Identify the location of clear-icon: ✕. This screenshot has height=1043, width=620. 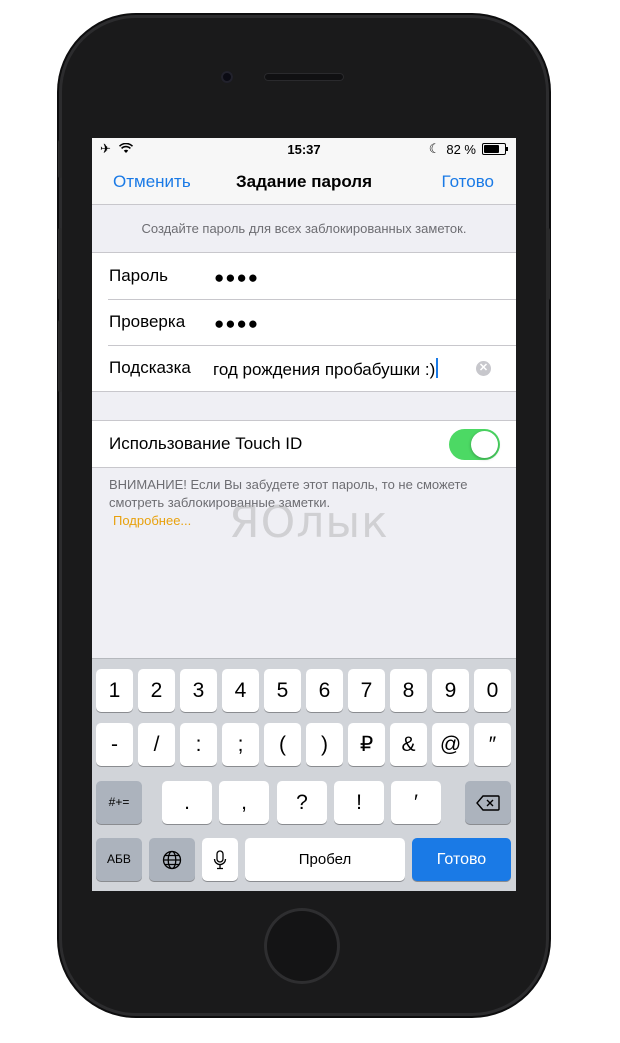
(483, 368).